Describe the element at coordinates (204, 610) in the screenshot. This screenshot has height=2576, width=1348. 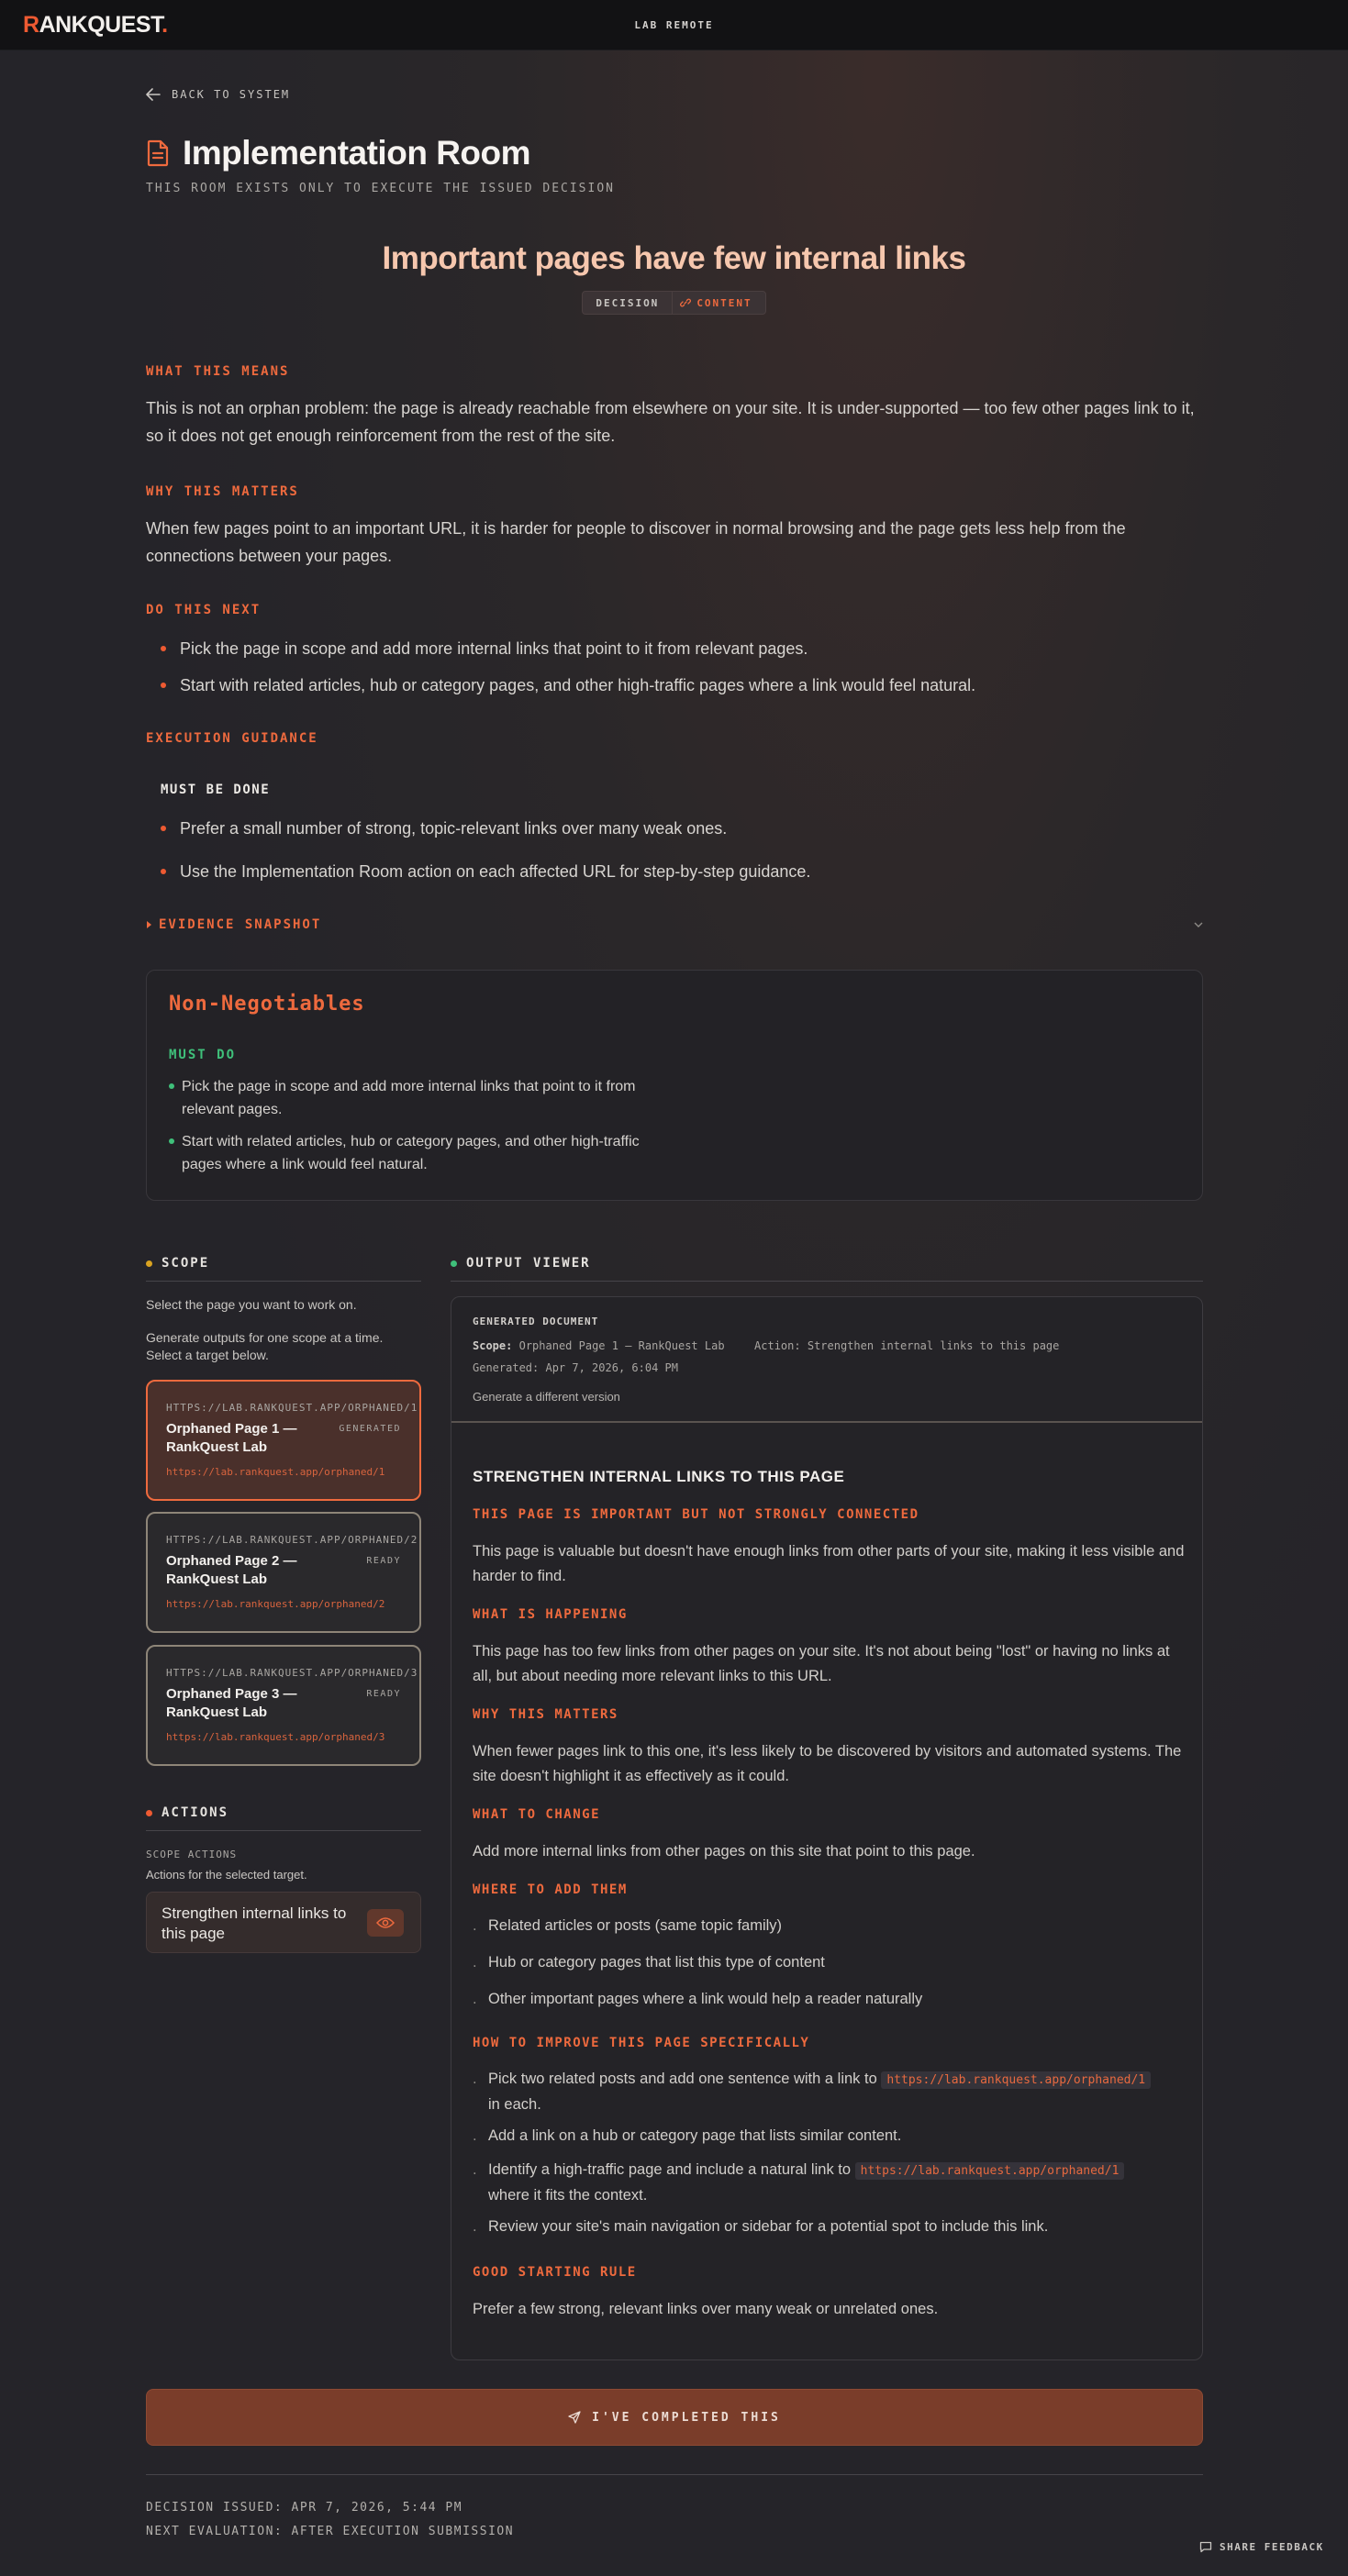
I see `do-this-next-label: DO THIS NEXT` at that location.